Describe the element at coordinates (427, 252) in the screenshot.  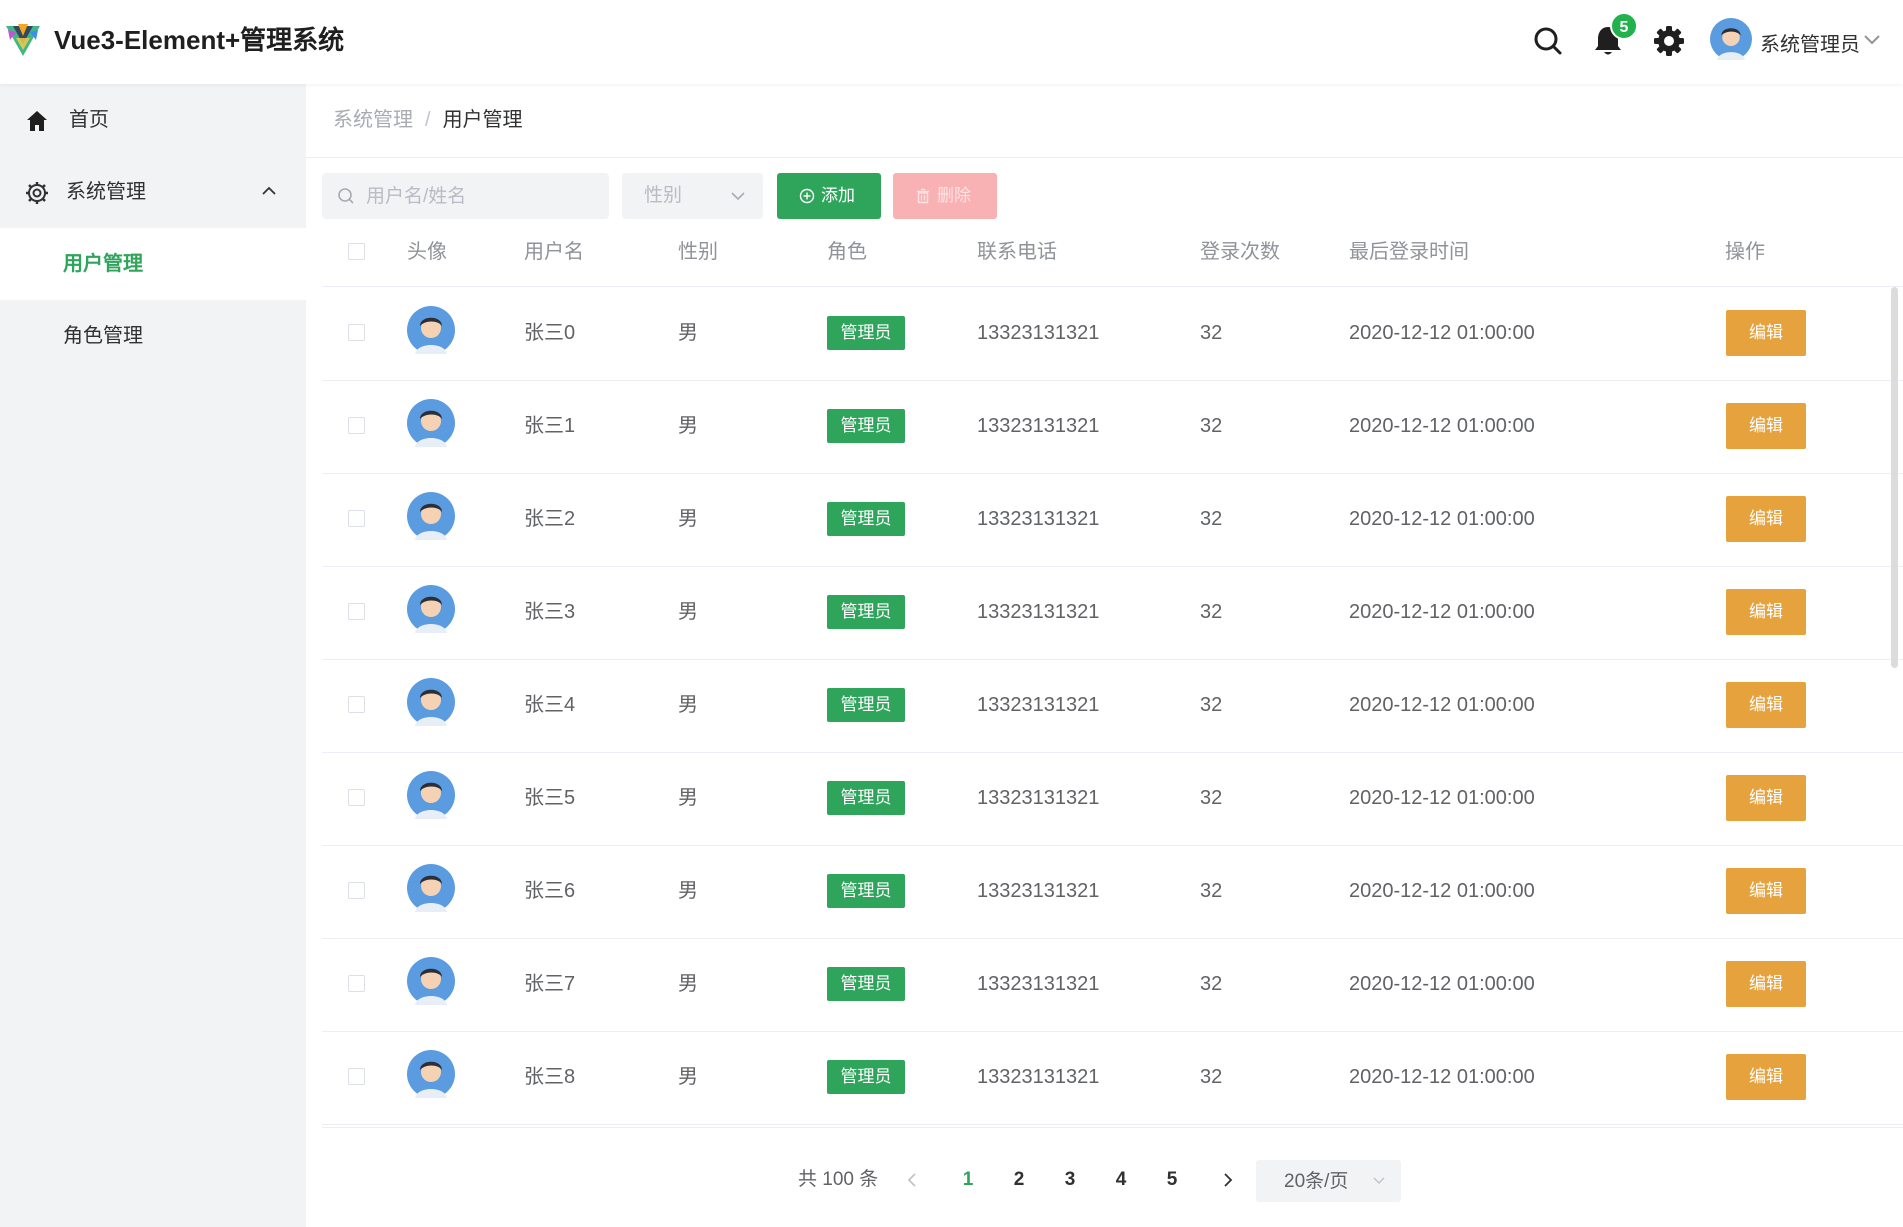
I see `column-header-avatar: 头像` at that location.